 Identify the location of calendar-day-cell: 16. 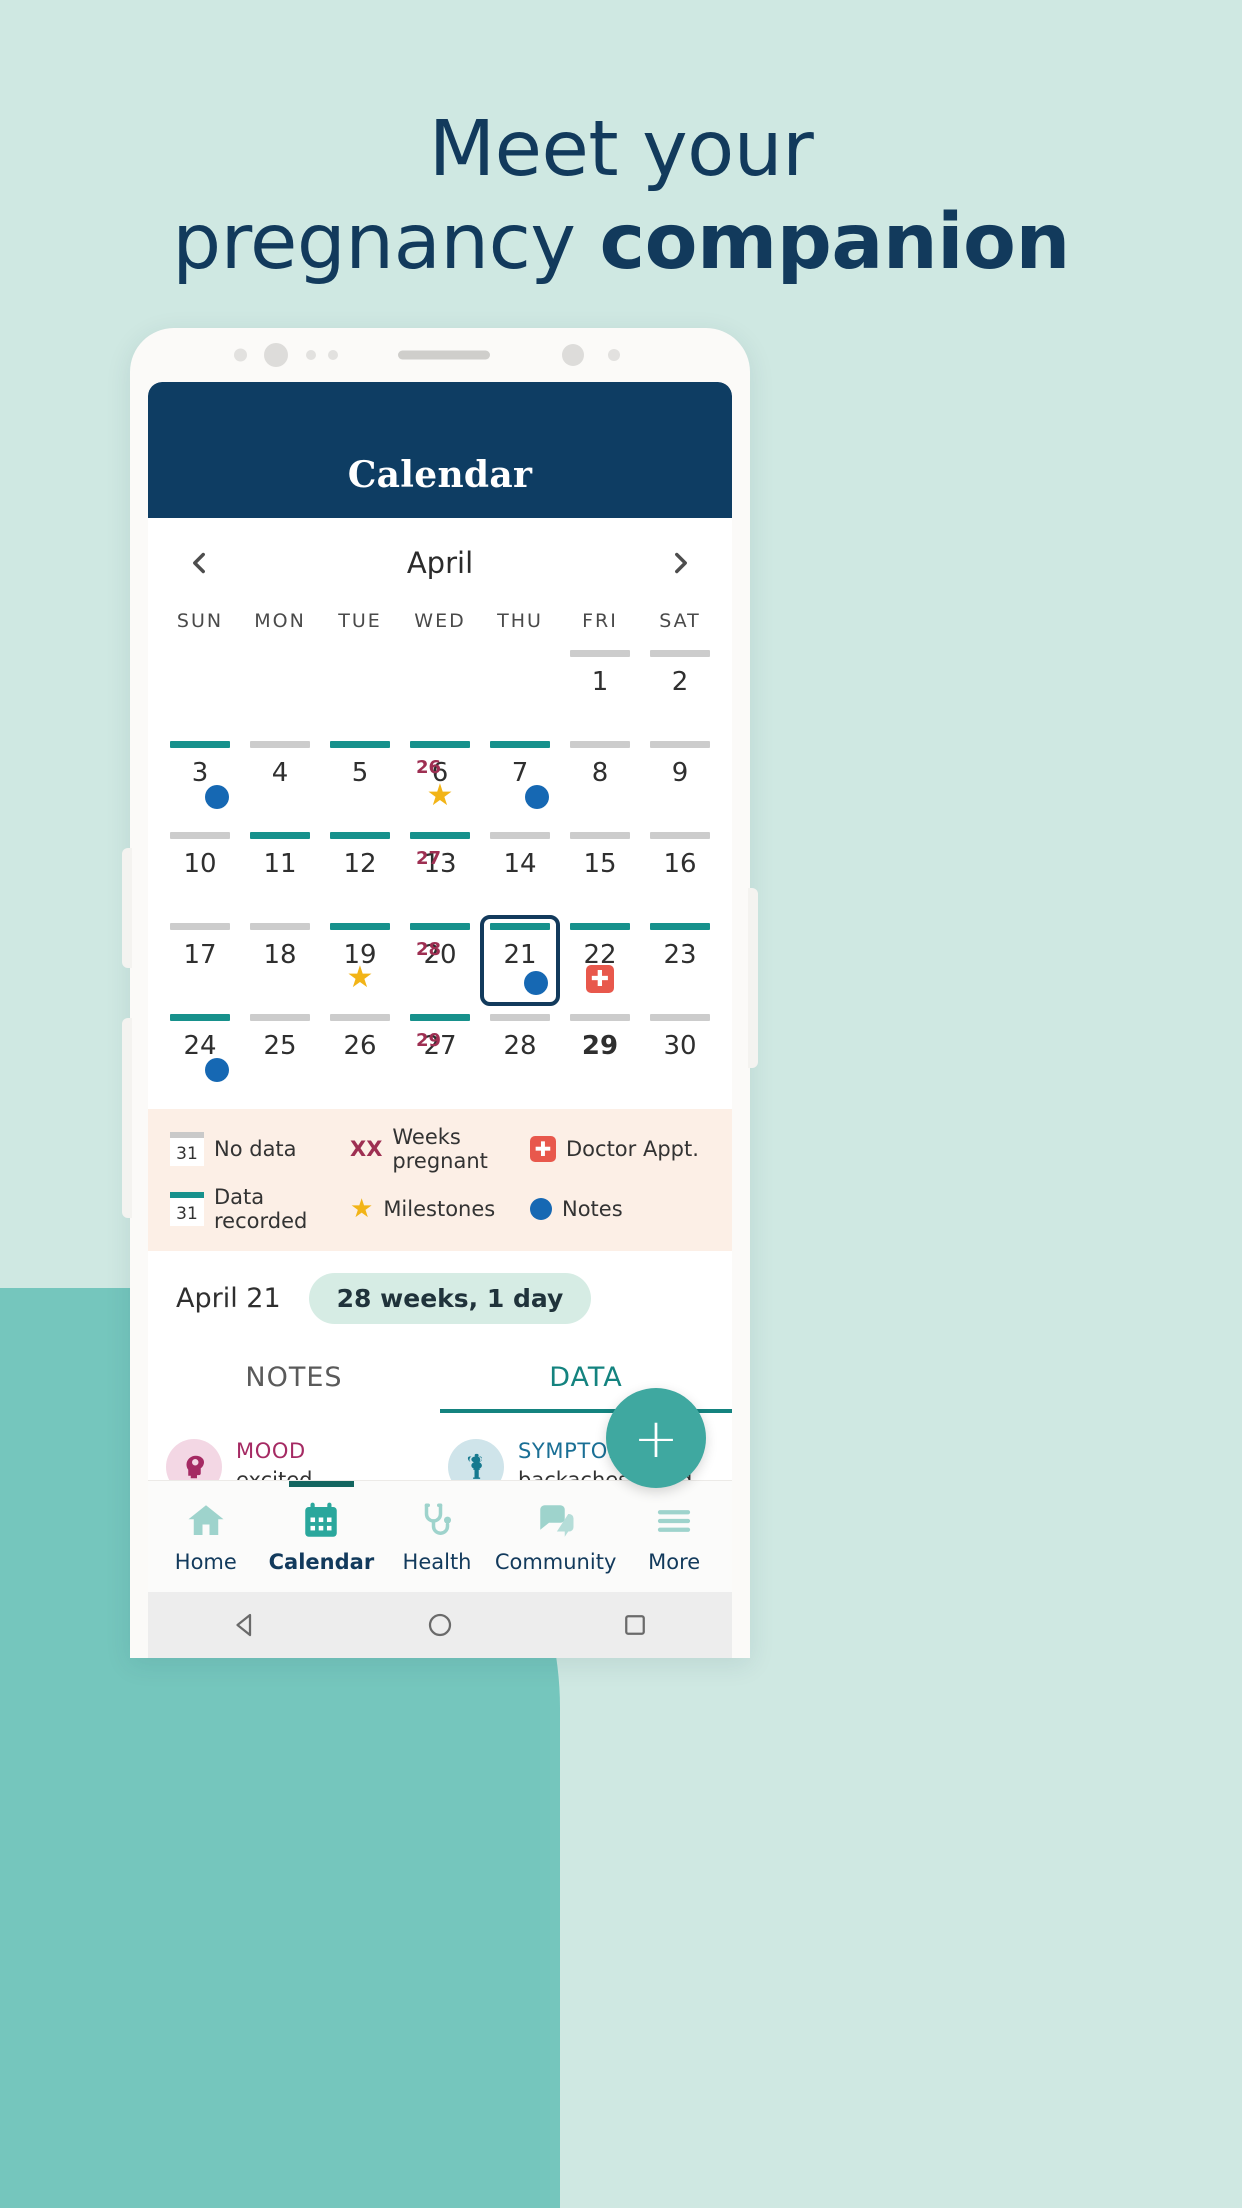
(680, 869).